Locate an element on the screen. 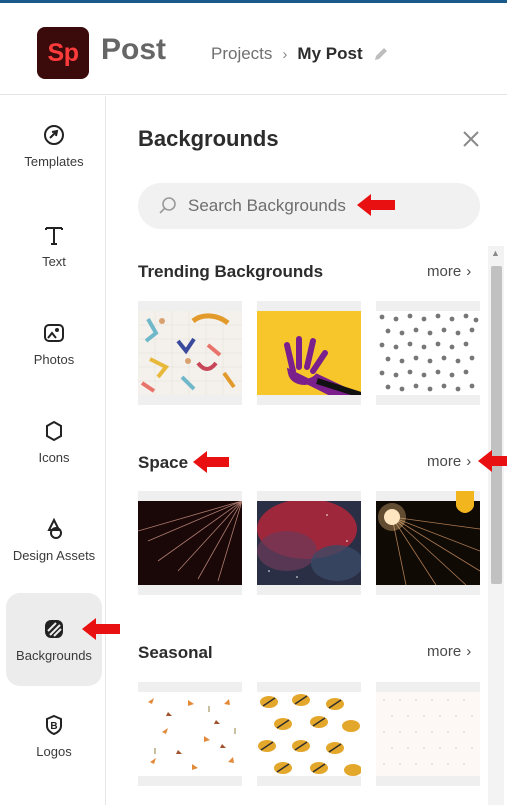 This screenshot has width=507, height=805. more-link-trending: more › is located at coordinates (449, 271).